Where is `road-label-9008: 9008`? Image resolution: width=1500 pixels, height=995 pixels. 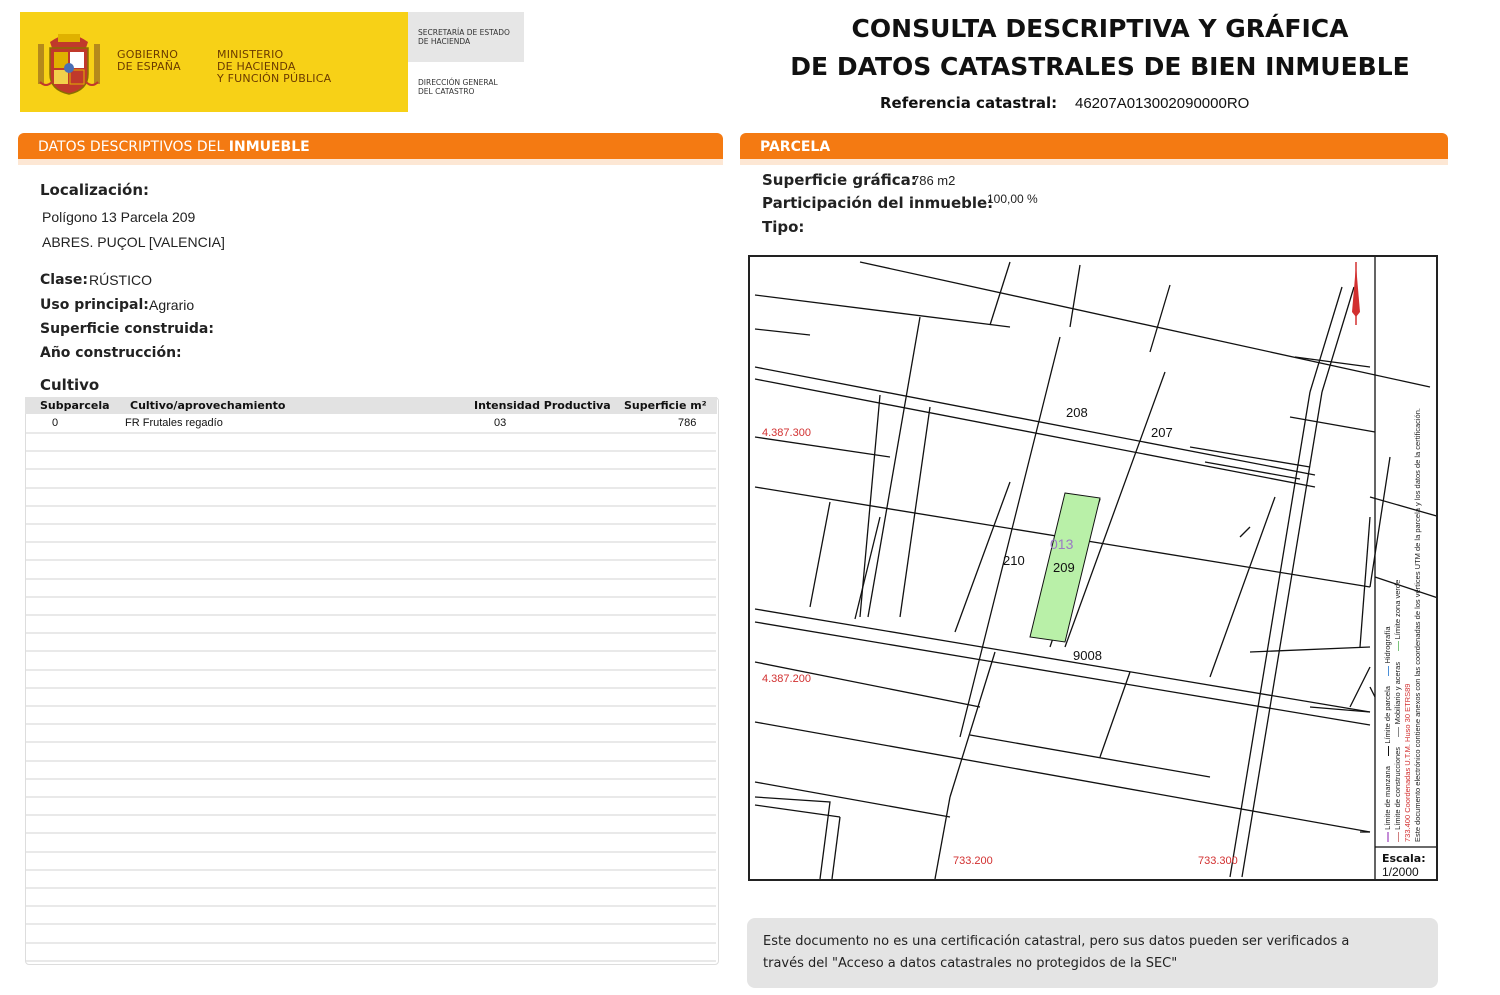
road-label-9008: 9008 is located at coordinates (1087, 655).